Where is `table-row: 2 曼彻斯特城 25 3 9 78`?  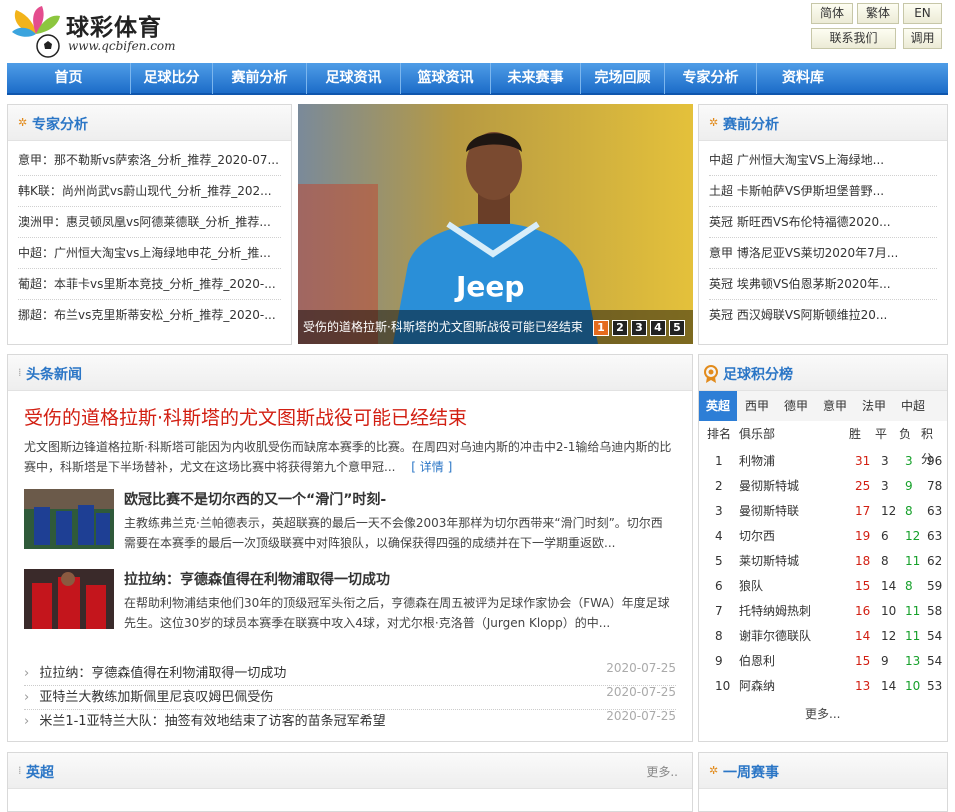 table-row: 2 曼彻斯特城 25 3 9 78 is located at coordinates (824, 486).